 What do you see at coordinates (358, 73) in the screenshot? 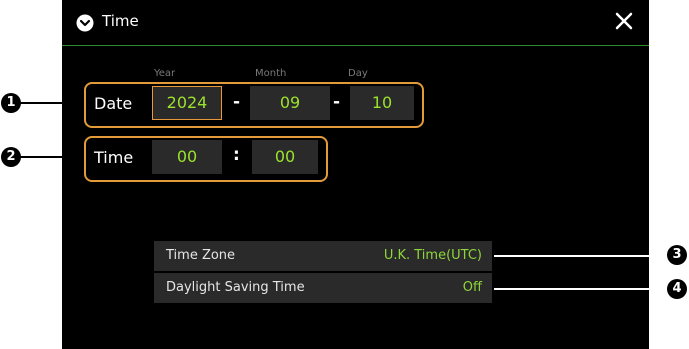
I see `day-header: Day` at bounding box center [358, 73].